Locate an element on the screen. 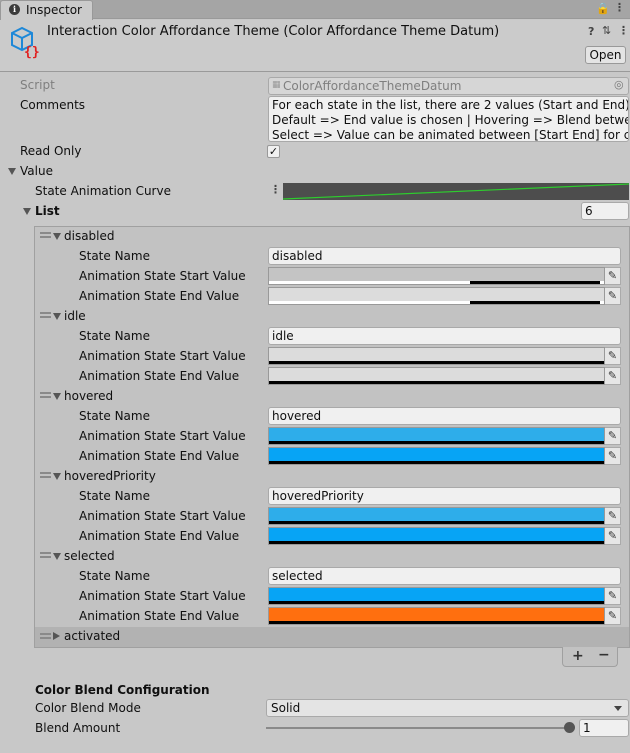 This screenshot has height=753, width=630. script-value: ColorAffordanceThemeDatum is located at coordinates (372, 86).